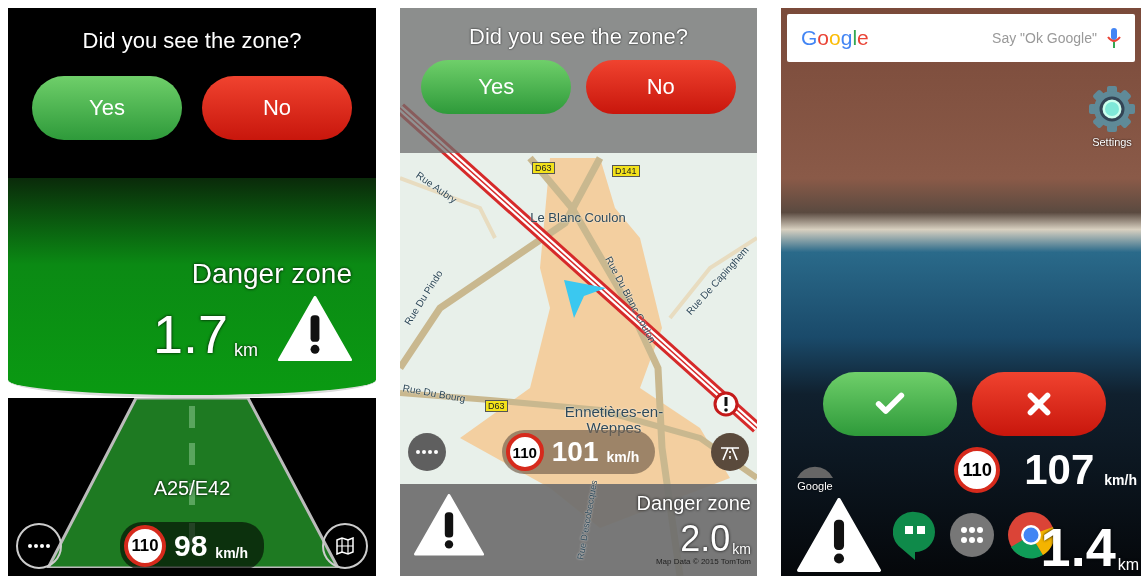 This screenshot has height=576, width=1142. I want to click on distance-value: 1.7, so click(190, 334).